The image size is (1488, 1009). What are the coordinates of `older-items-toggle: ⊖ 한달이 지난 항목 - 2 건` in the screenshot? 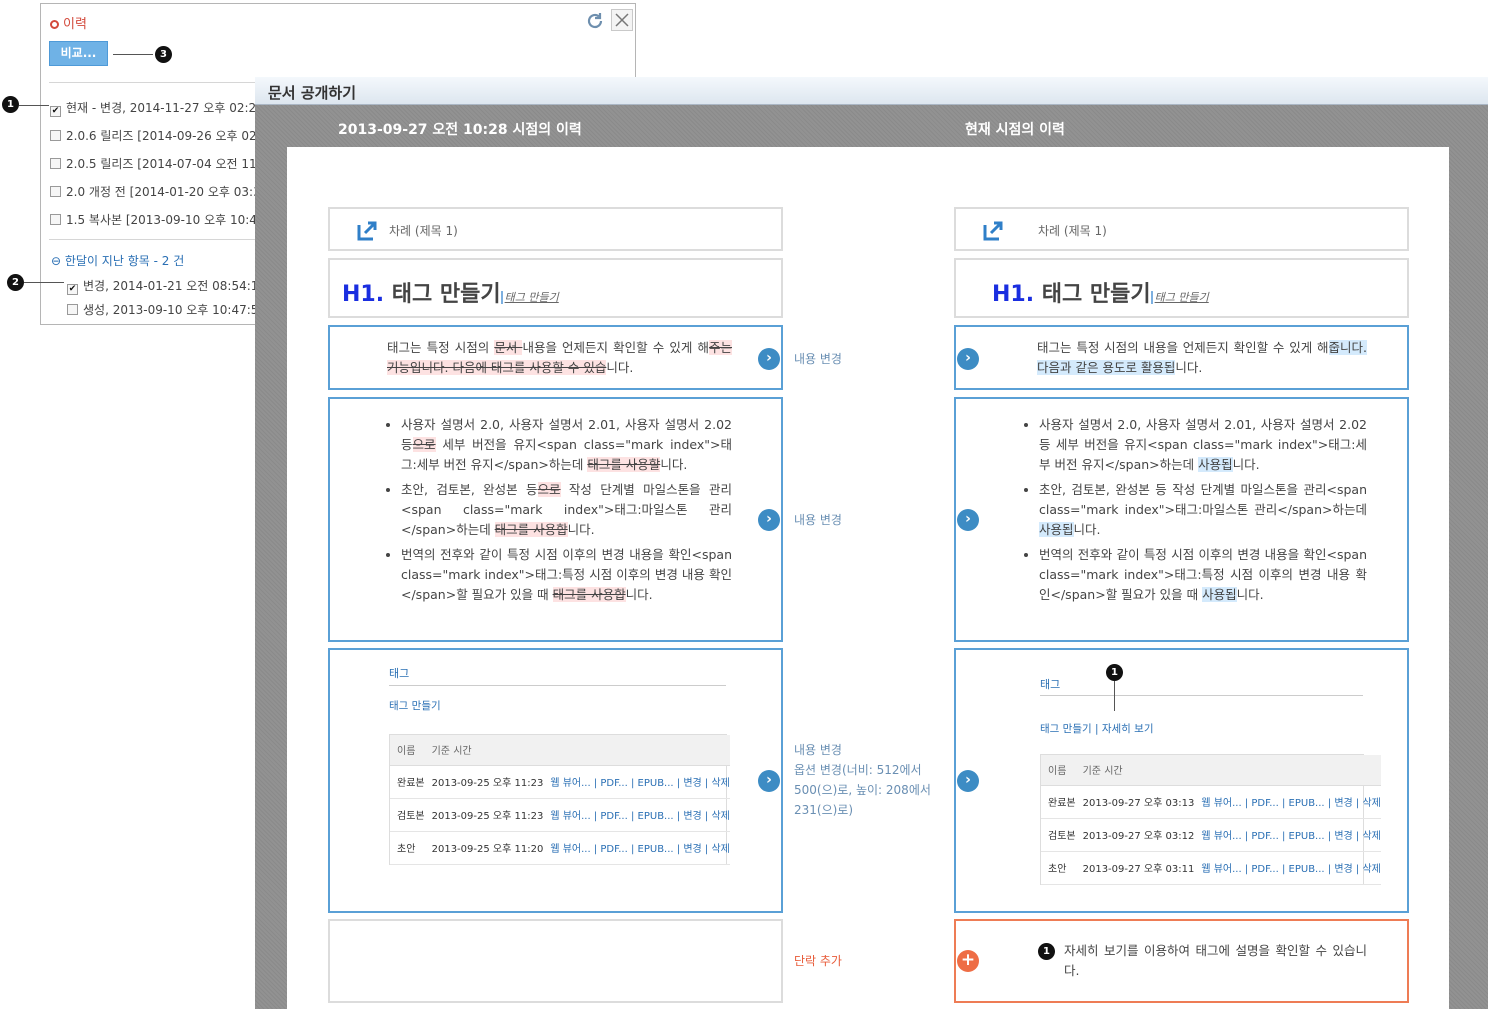 It's located at (117, 260).